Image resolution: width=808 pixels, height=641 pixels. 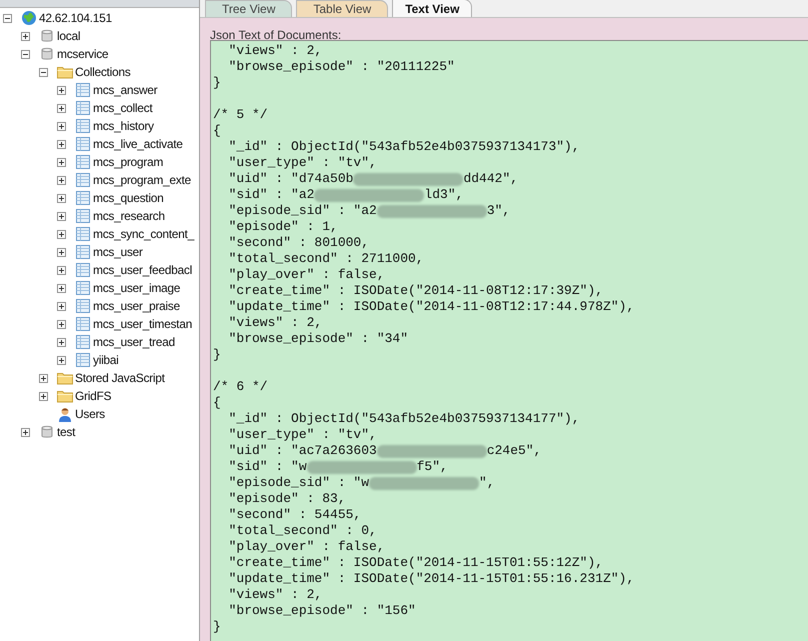 What do you see at coordinates (341, 67) in the screenshot?
I see `code-line: "browse_episode" : "20111225"` at bounding box center [341, 67].